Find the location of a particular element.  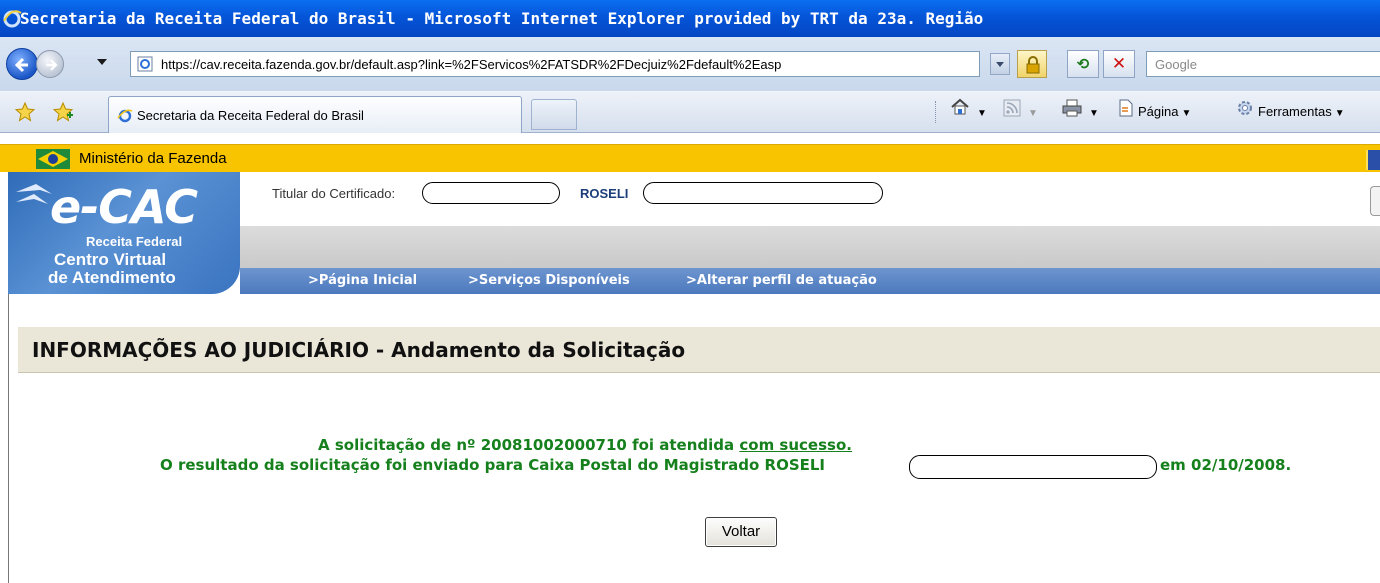

gear-icon is located at coordinates (1245, 113).